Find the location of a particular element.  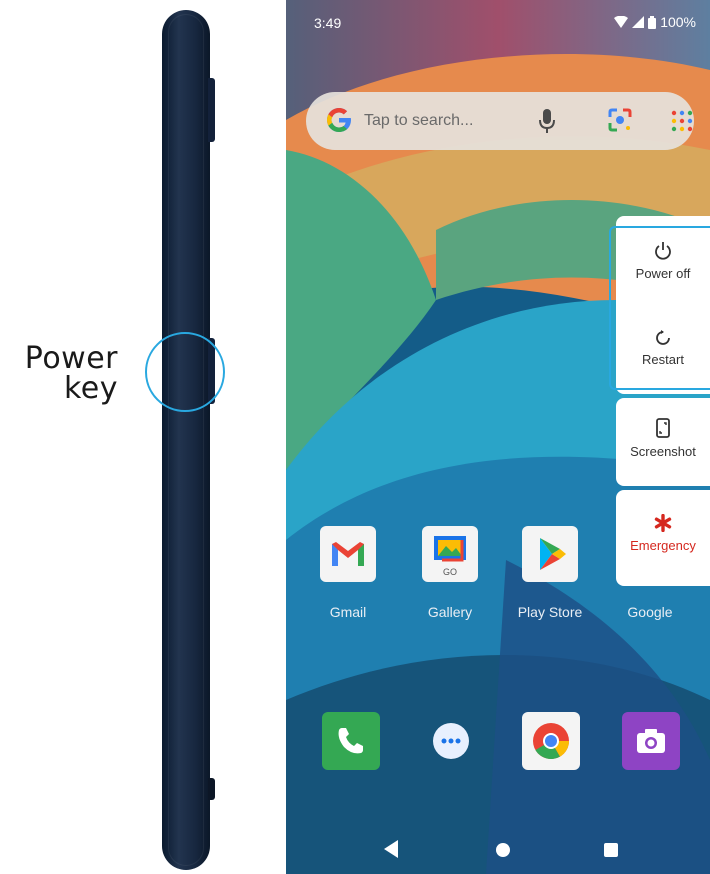

signal-icon is located at coordinates (638, 22).